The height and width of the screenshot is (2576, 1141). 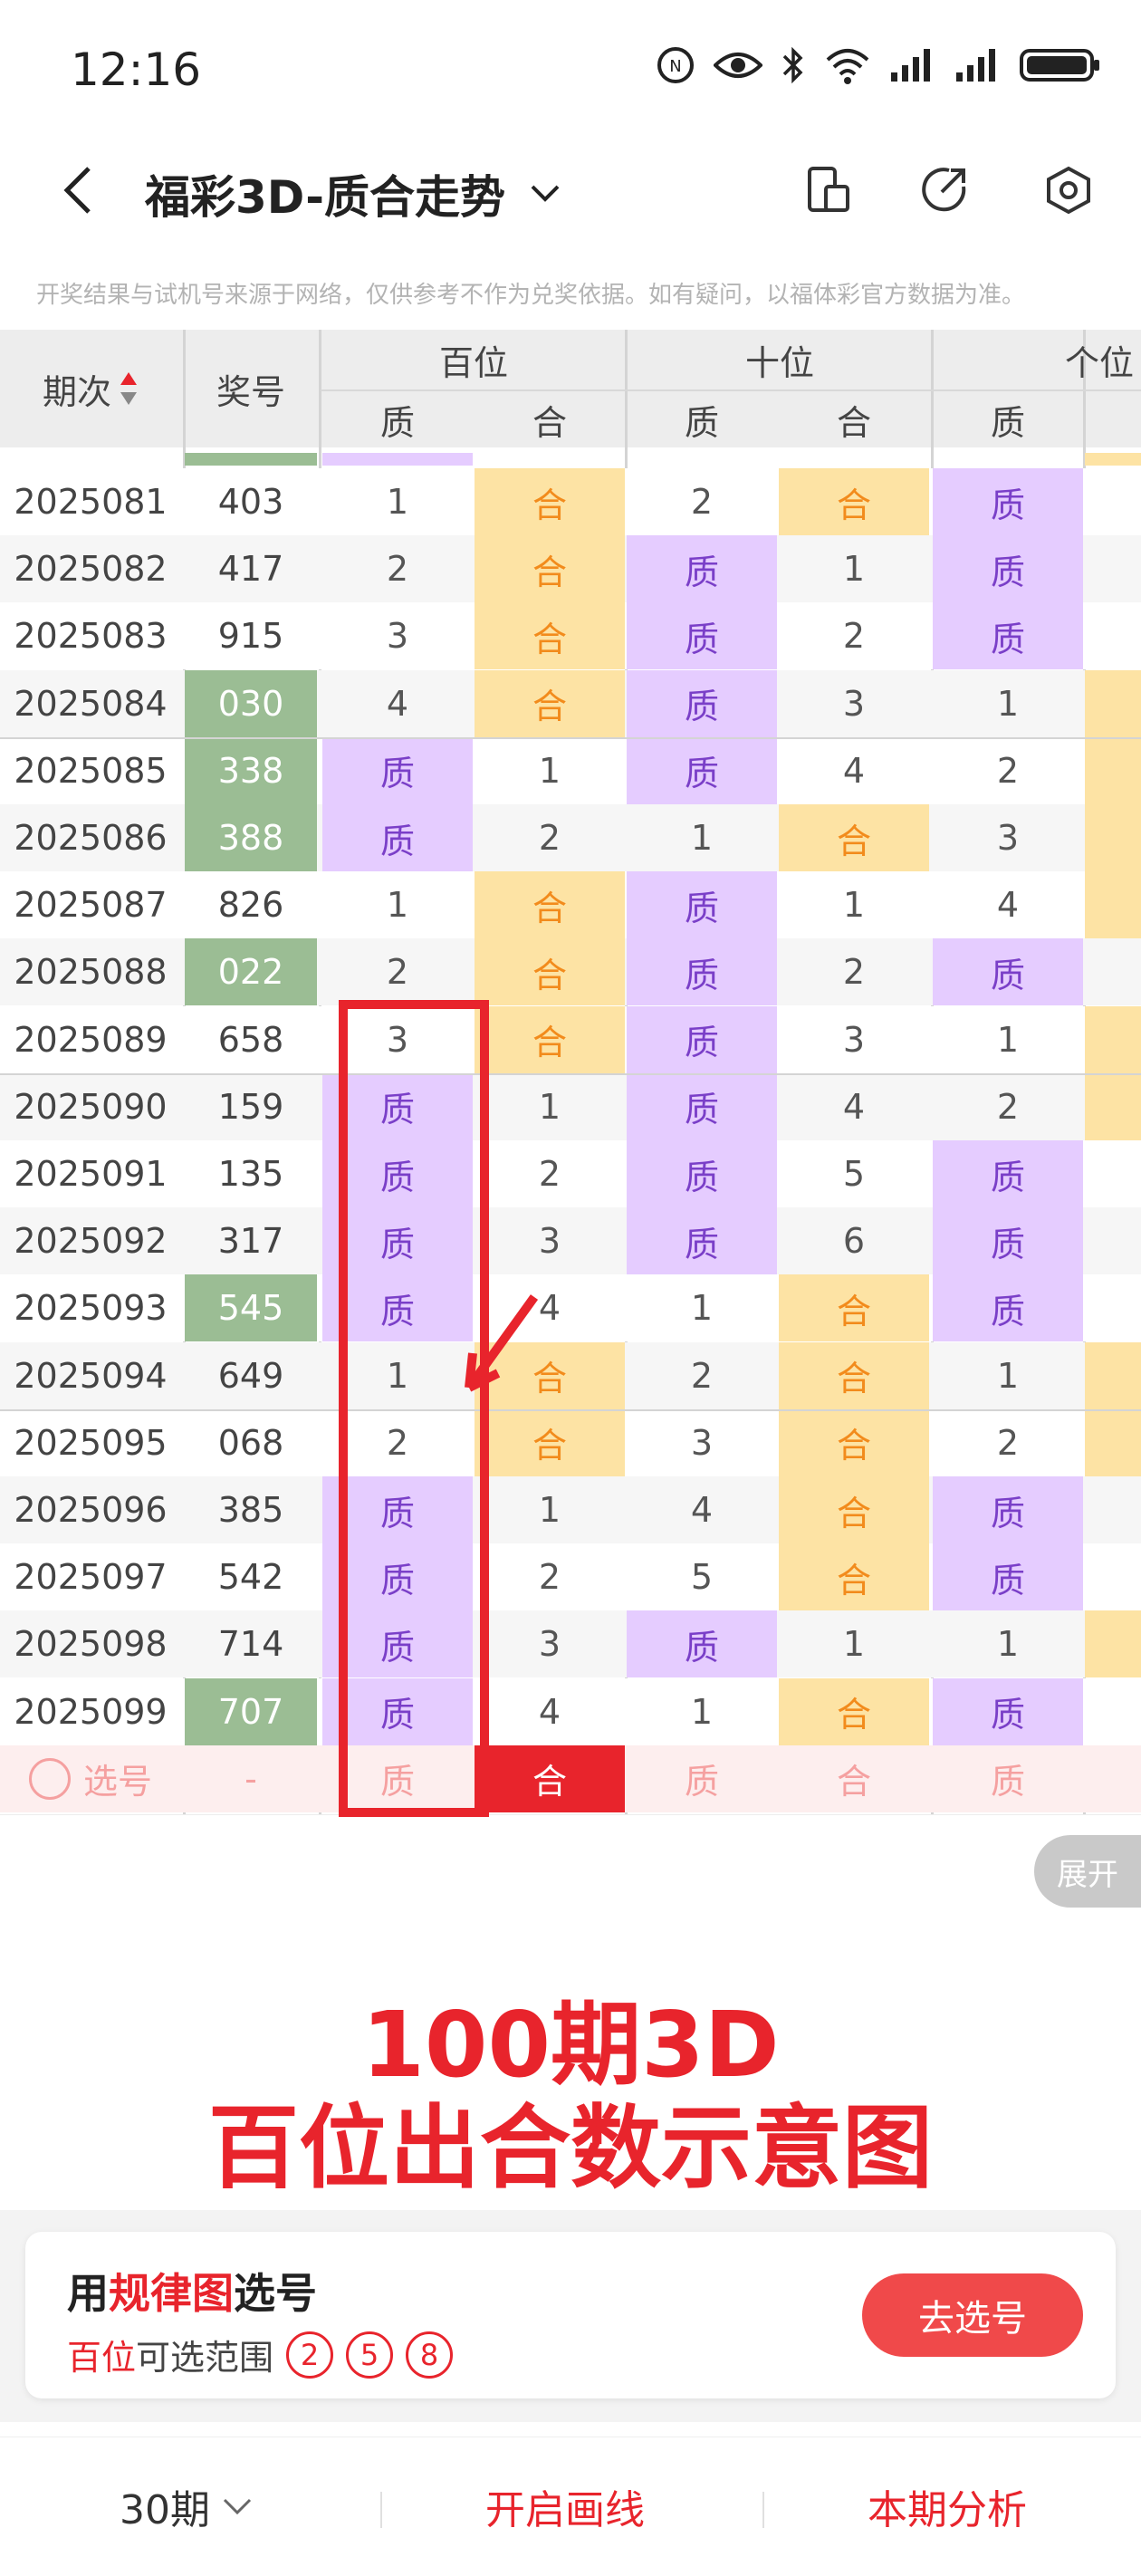 I want to click on number-cell: 388, so click(x=251, y=837).